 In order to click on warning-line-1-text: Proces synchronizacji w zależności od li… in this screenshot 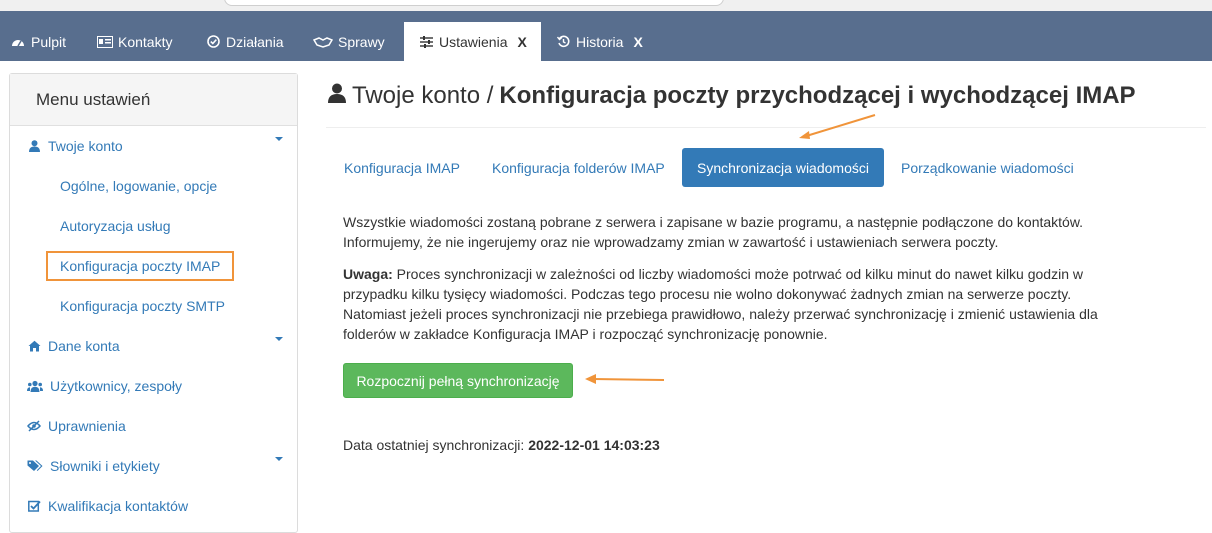, I will do `click(737, 274)`.